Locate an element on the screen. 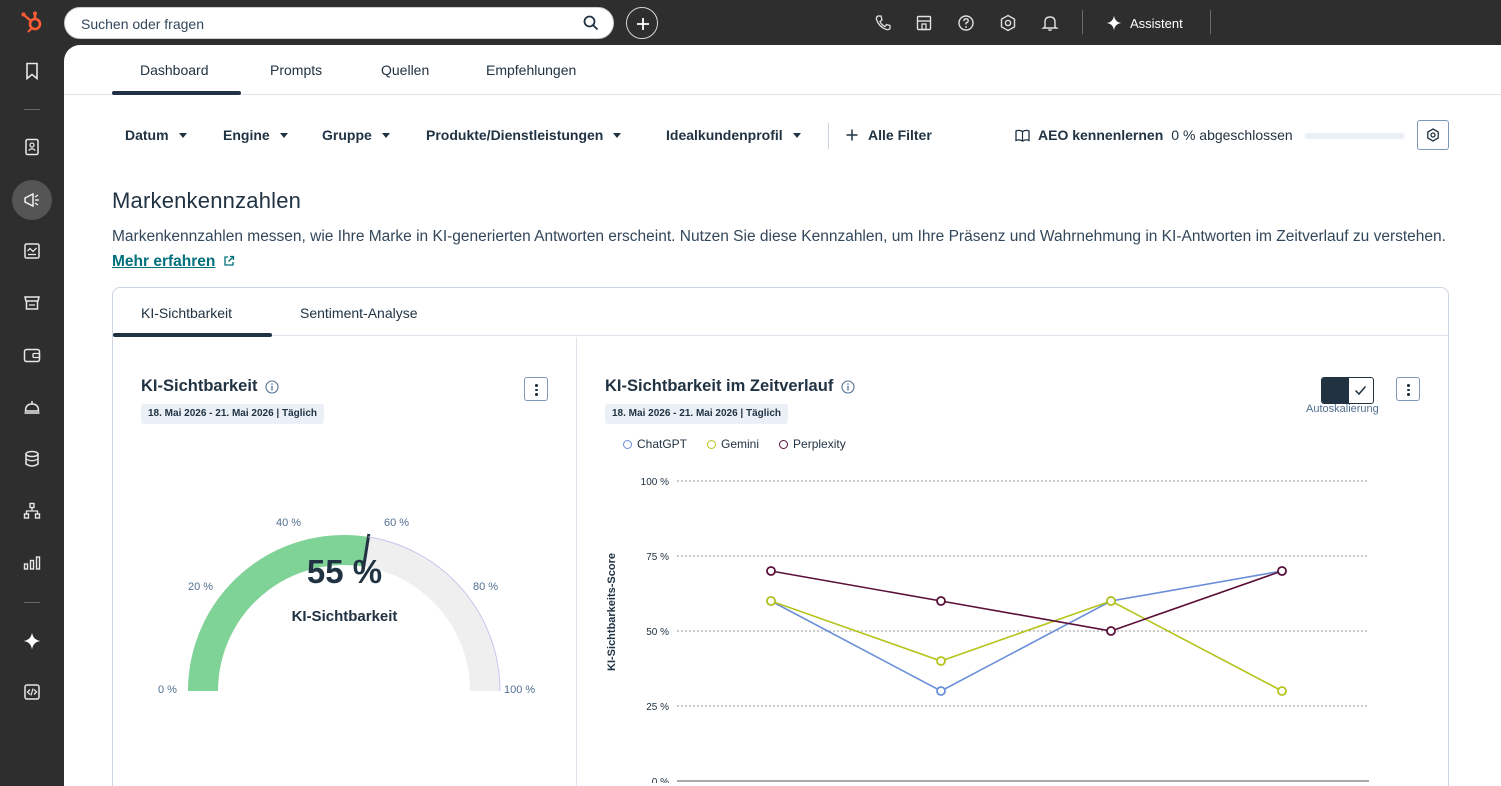 The image size is (1501, 786). data-point-chatgpt is located at coordinates (941, 691).